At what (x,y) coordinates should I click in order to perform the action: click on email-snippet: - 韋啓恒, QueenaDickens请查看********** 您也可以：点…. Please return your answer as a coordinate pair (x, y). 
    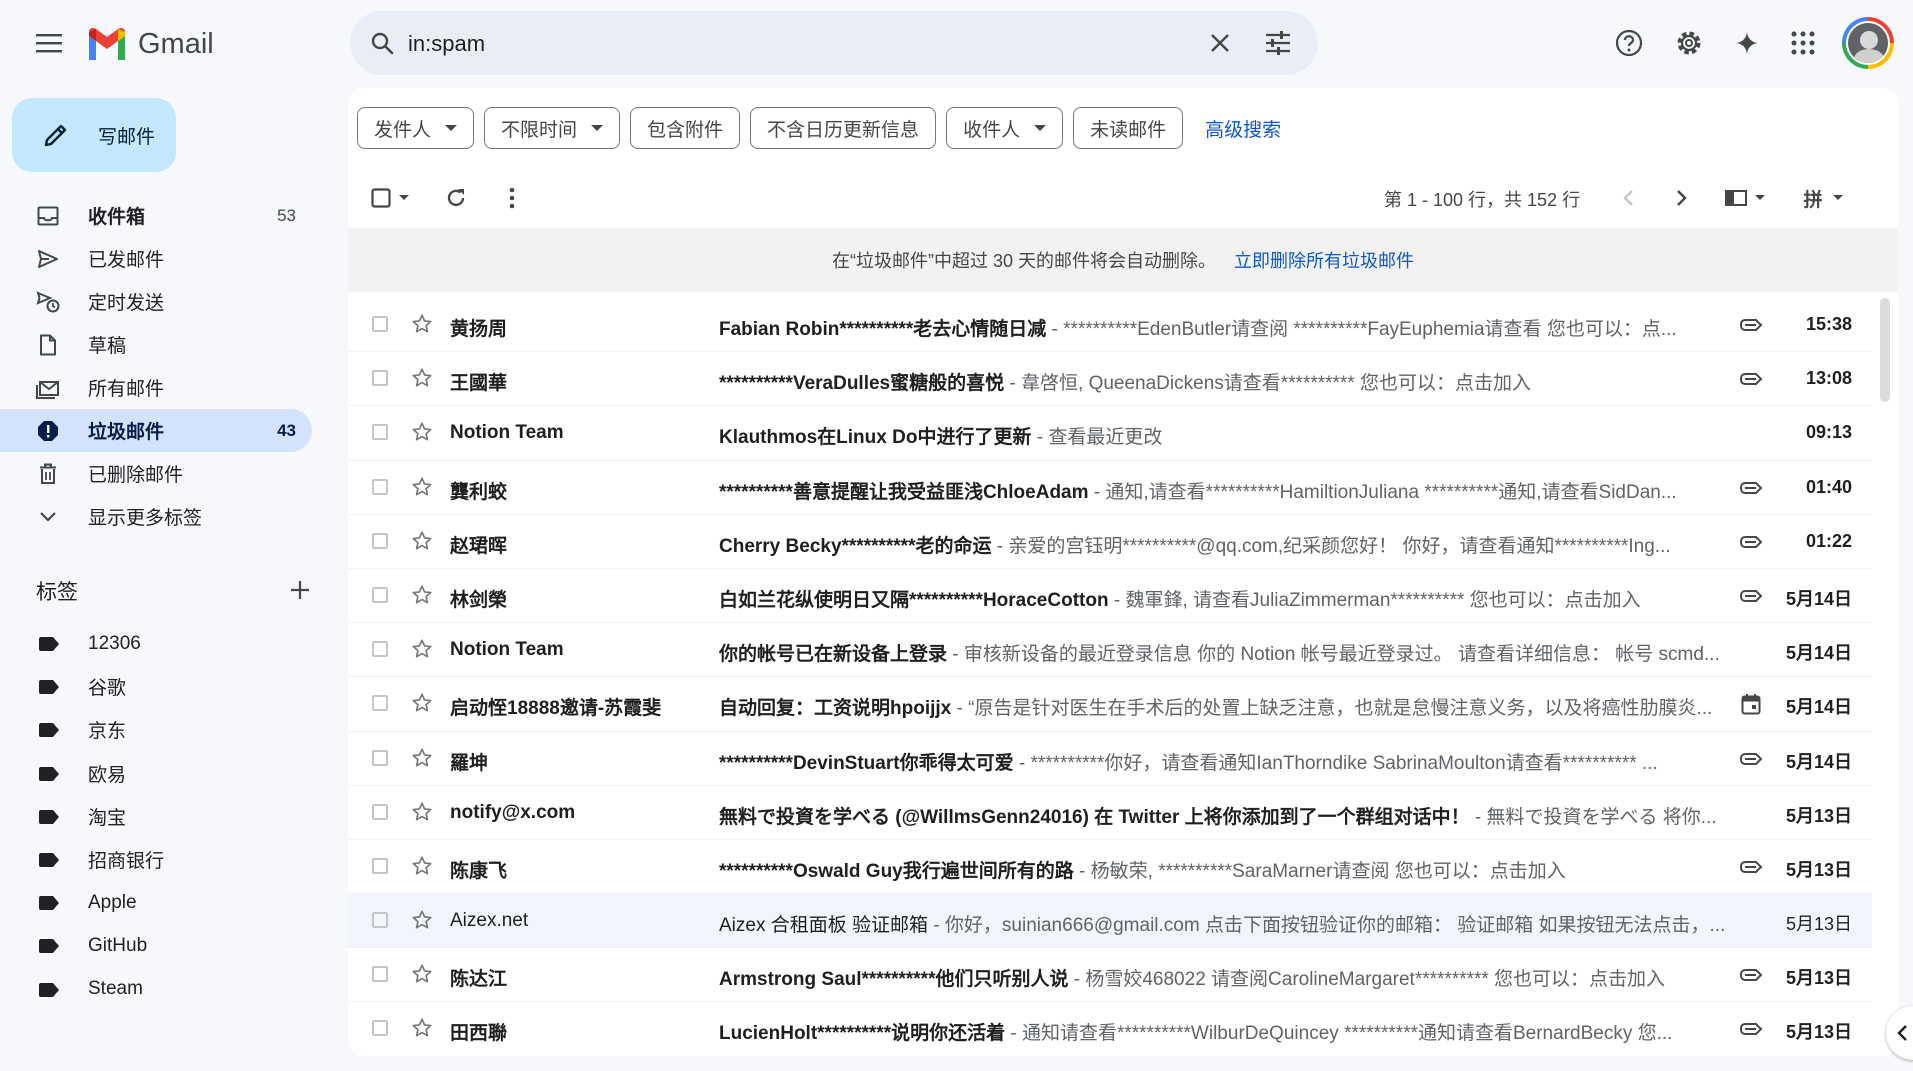
    Looking at the image, I should click on (1267, 384).